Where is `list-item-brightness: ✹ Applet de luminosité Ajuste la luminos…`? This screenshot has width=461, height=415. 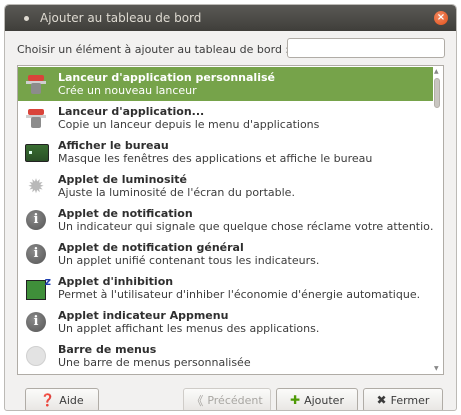 list-item-brightness: ✹ Applet de luminosité Ajuste la luminos… is located at coordinates (225, 186).